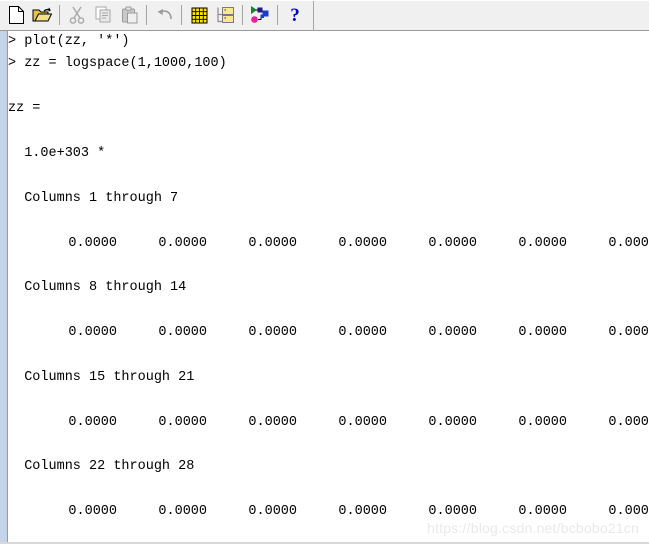  Describe the element at coordinates (260, 15) in the screenshot. I see `simulink-icon` at that location.